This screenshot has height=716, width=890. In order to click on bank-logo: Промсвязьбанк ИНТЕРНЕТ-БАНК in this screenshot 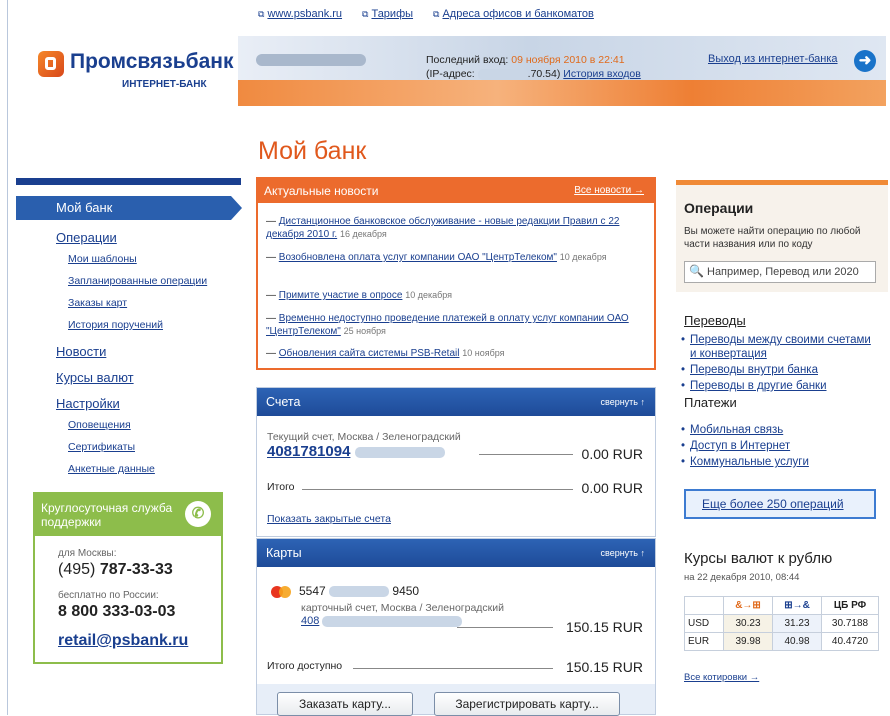, I will do `click(136, 75)`.